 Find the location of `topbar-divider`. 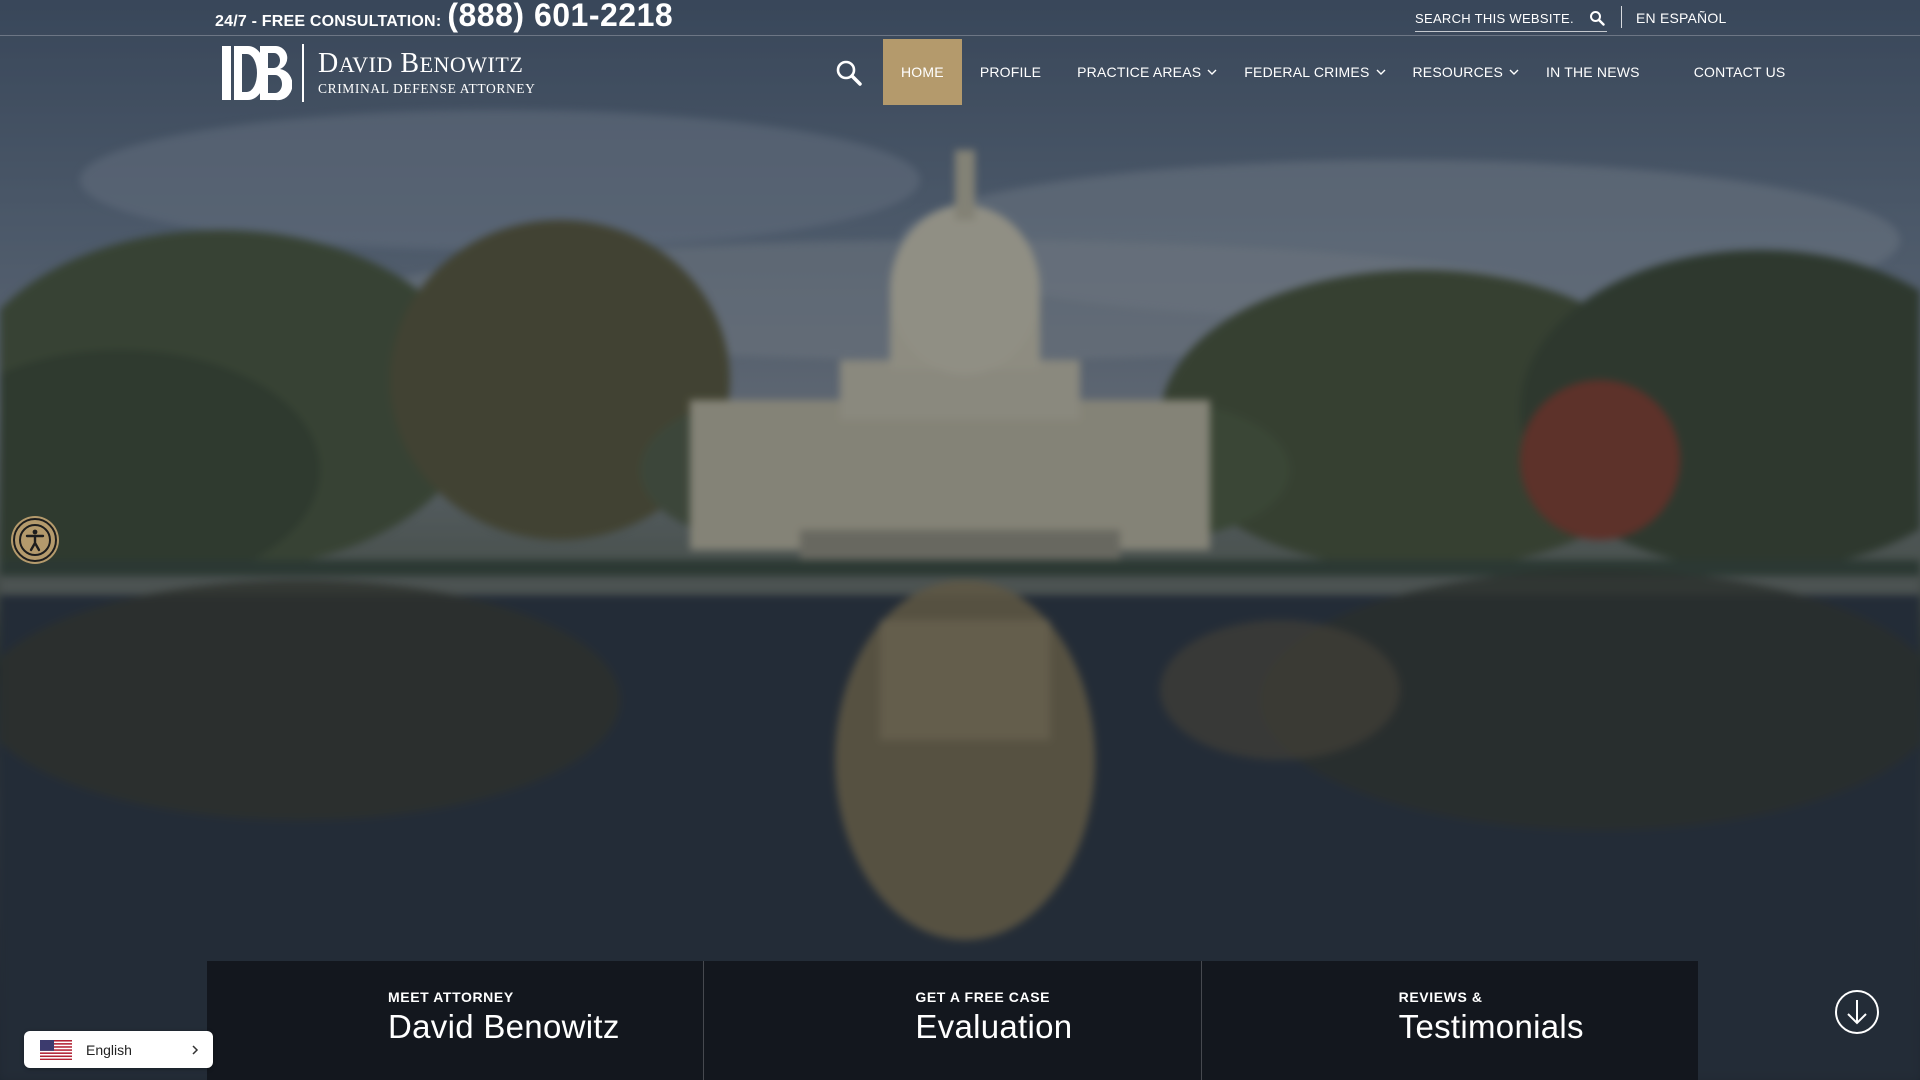

topbar-divider is located at coordinates (1621, 17).